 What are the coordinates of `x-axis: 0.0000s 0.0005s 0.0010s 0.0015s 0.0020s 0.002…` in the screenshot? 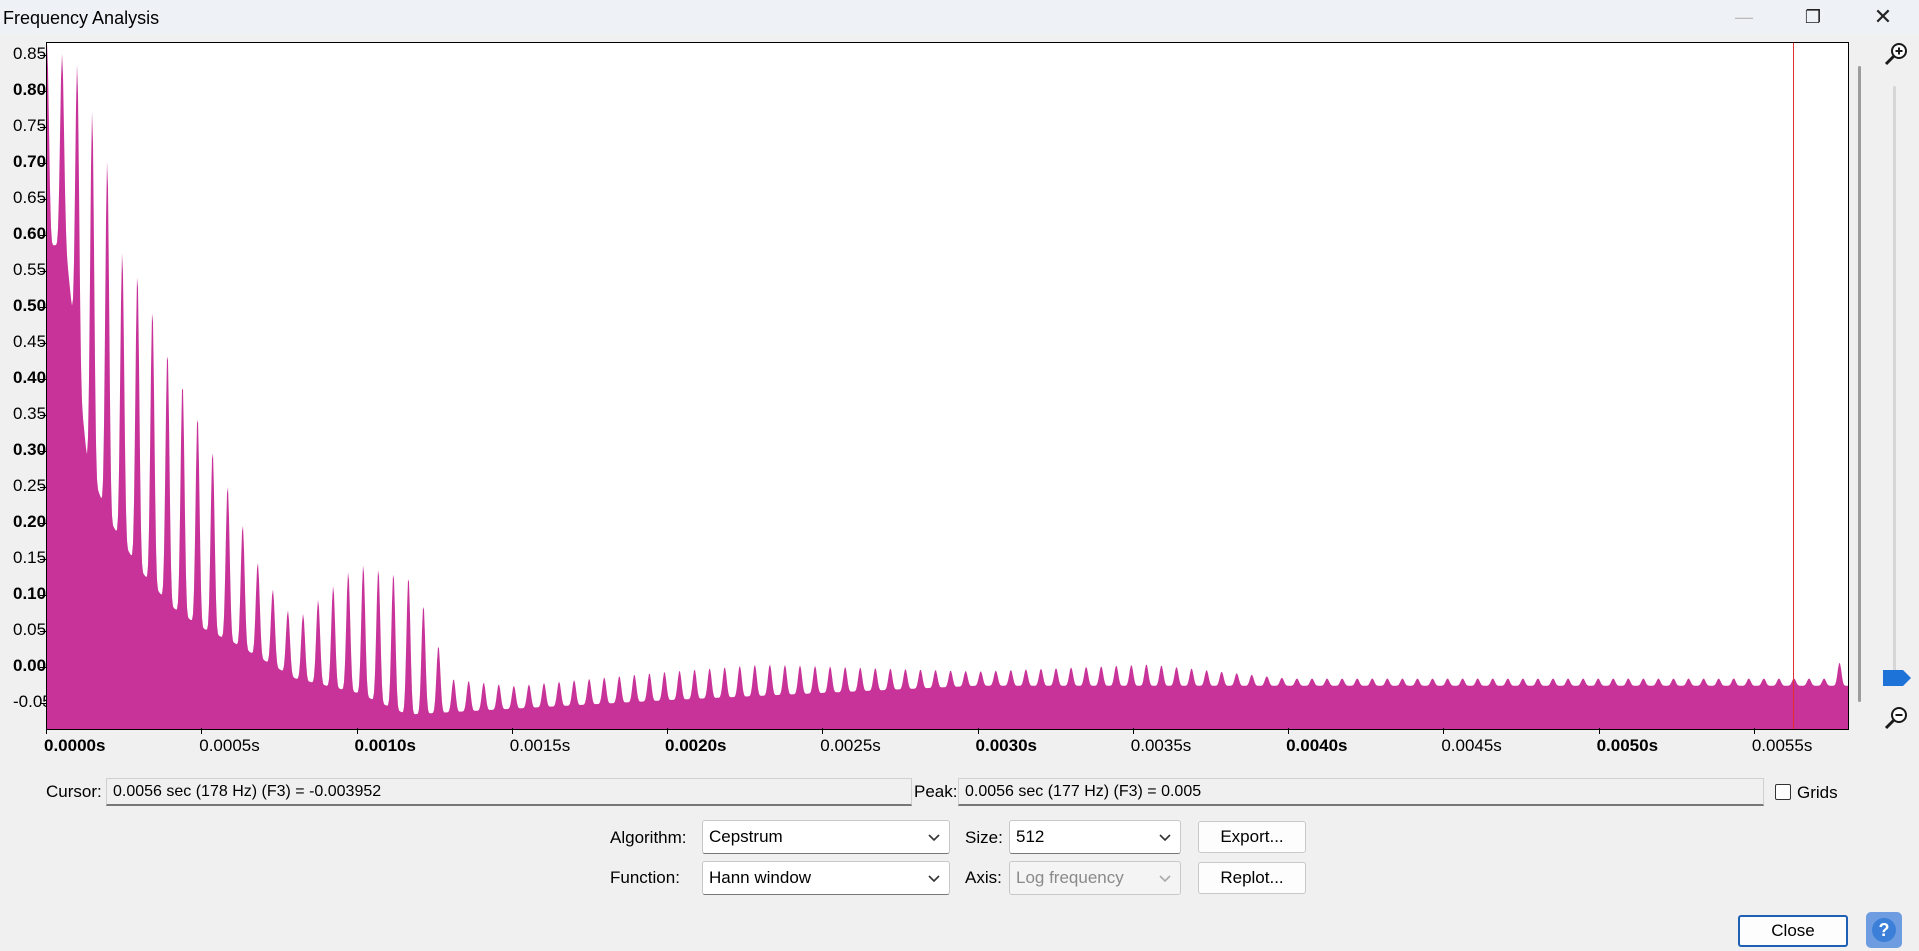 It's located at (945, 743).